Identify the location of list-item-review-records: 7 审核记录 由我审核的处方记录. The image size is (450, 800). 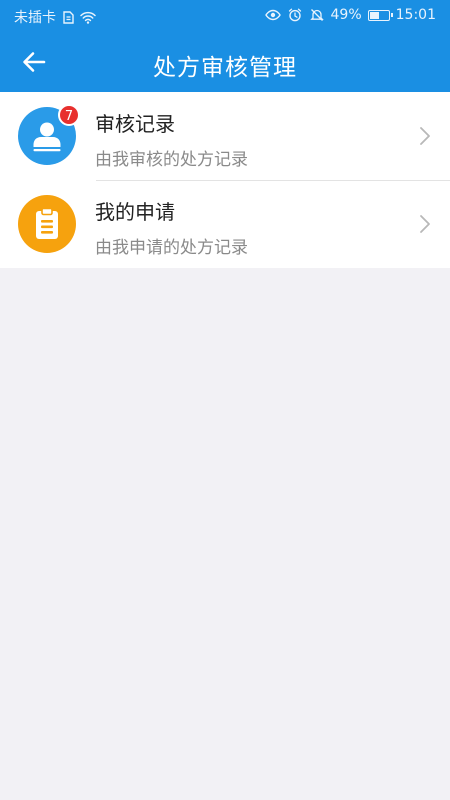
(225, 136).